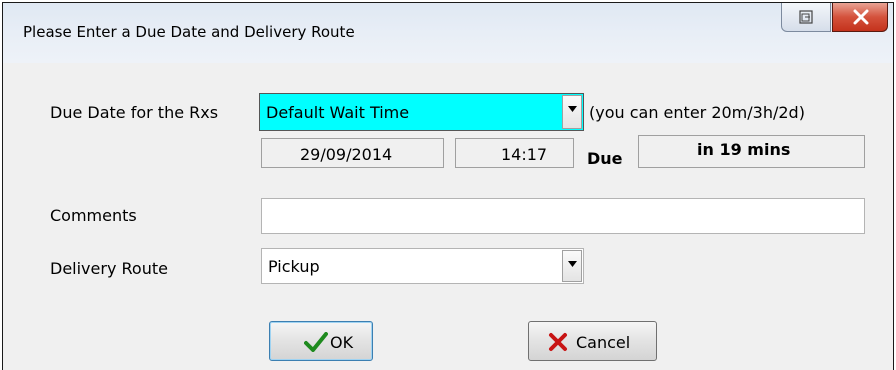 The image size is (896, 370). What do you see at coordinates (421, 112) in the screenshot?
I see `due-date-combo: Default Wait Time` at bounding box center [421, 112].